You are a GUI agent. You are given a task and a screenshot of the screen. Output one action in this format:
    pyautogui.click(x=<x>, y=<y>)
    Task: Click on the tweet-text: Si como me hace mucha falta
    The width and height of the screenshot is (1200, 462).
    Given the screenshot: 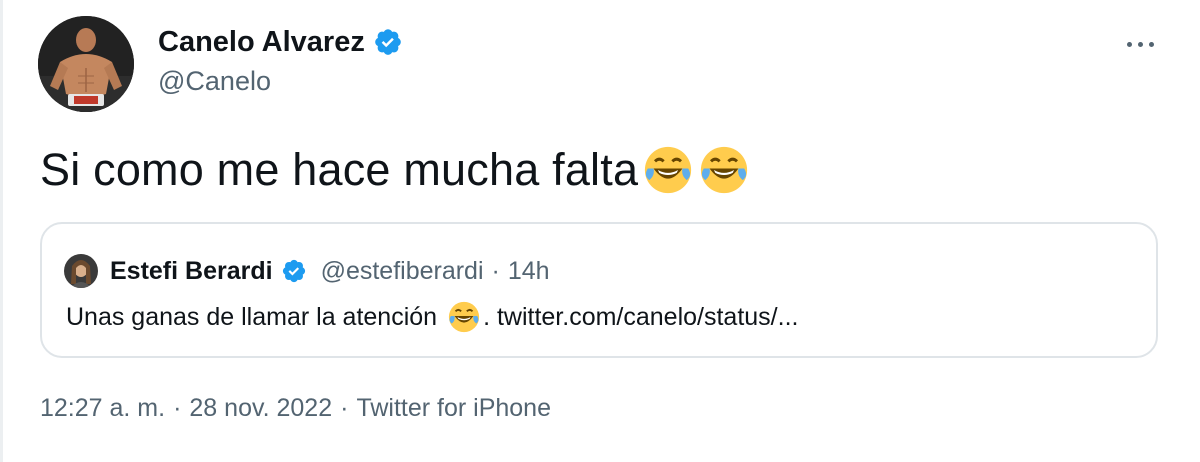 What is the action you would take?
    pyautogui.click(x=395, y=170)
    